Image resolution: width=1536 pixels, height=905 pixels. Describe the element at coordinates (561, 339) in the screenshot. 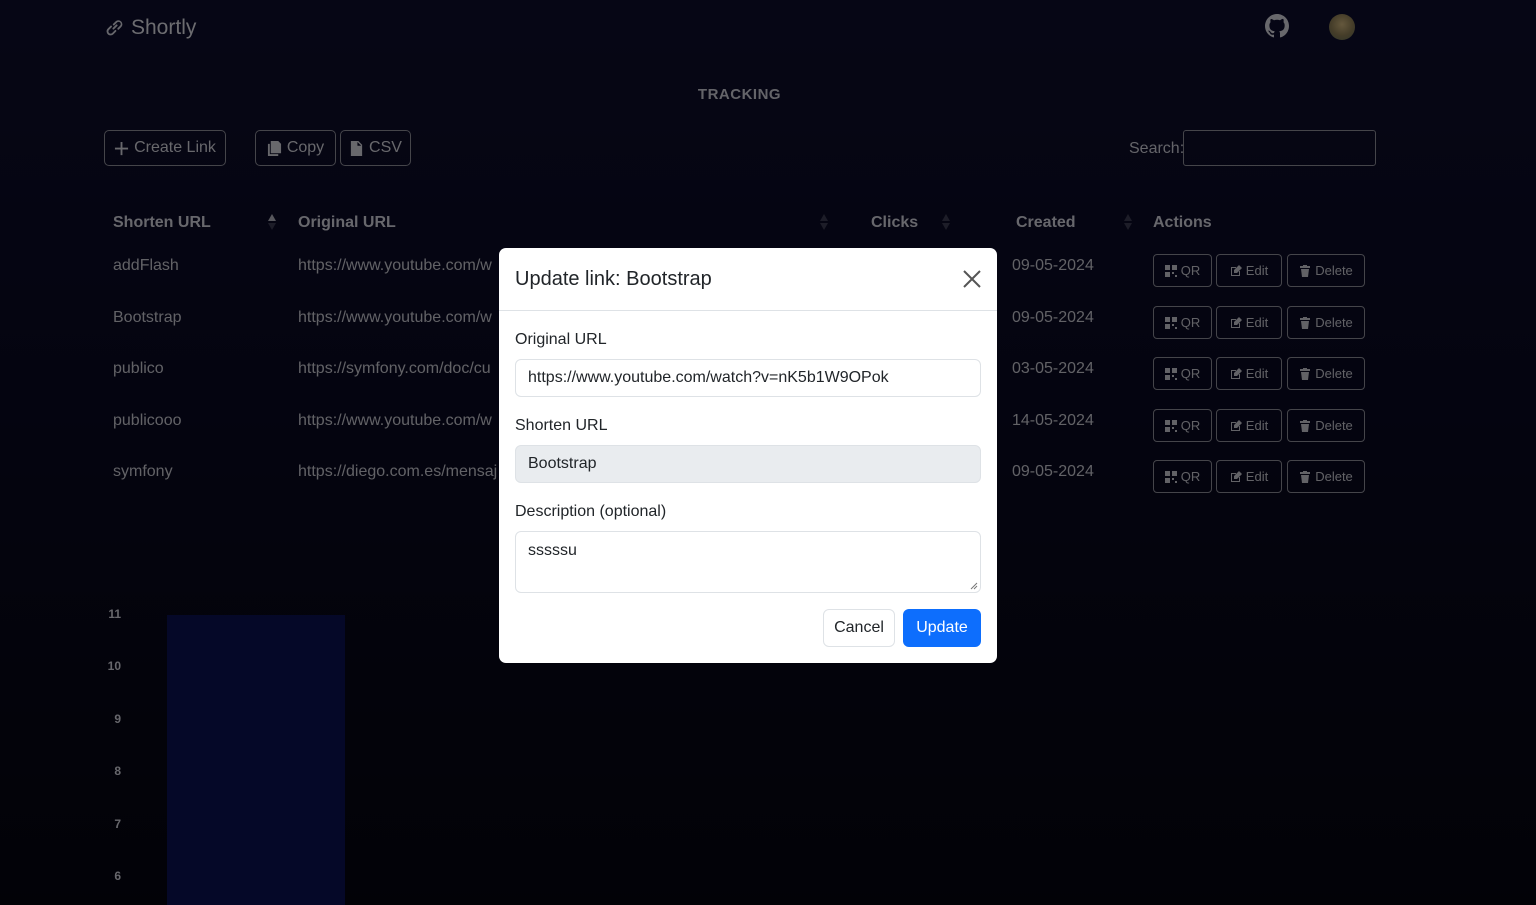

I see `original-url-label: Original URL` at that location.